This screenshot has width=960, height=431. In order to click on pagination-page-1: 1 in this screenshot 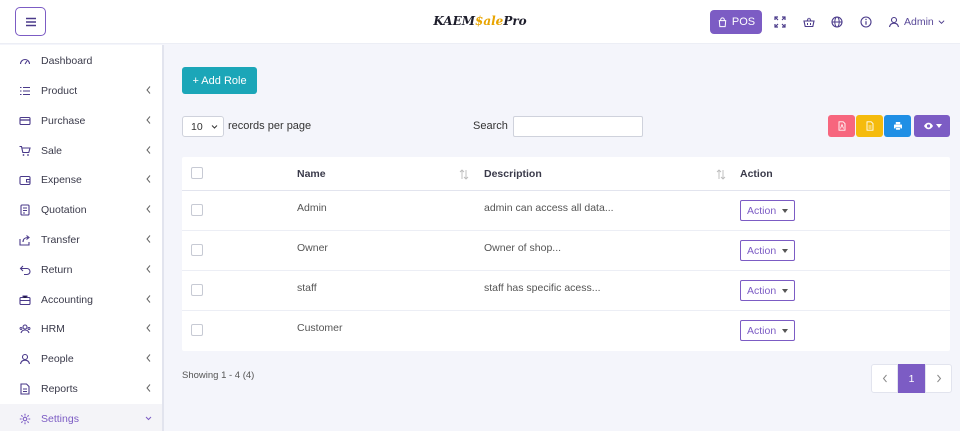, I will do `click(911, 378)`.